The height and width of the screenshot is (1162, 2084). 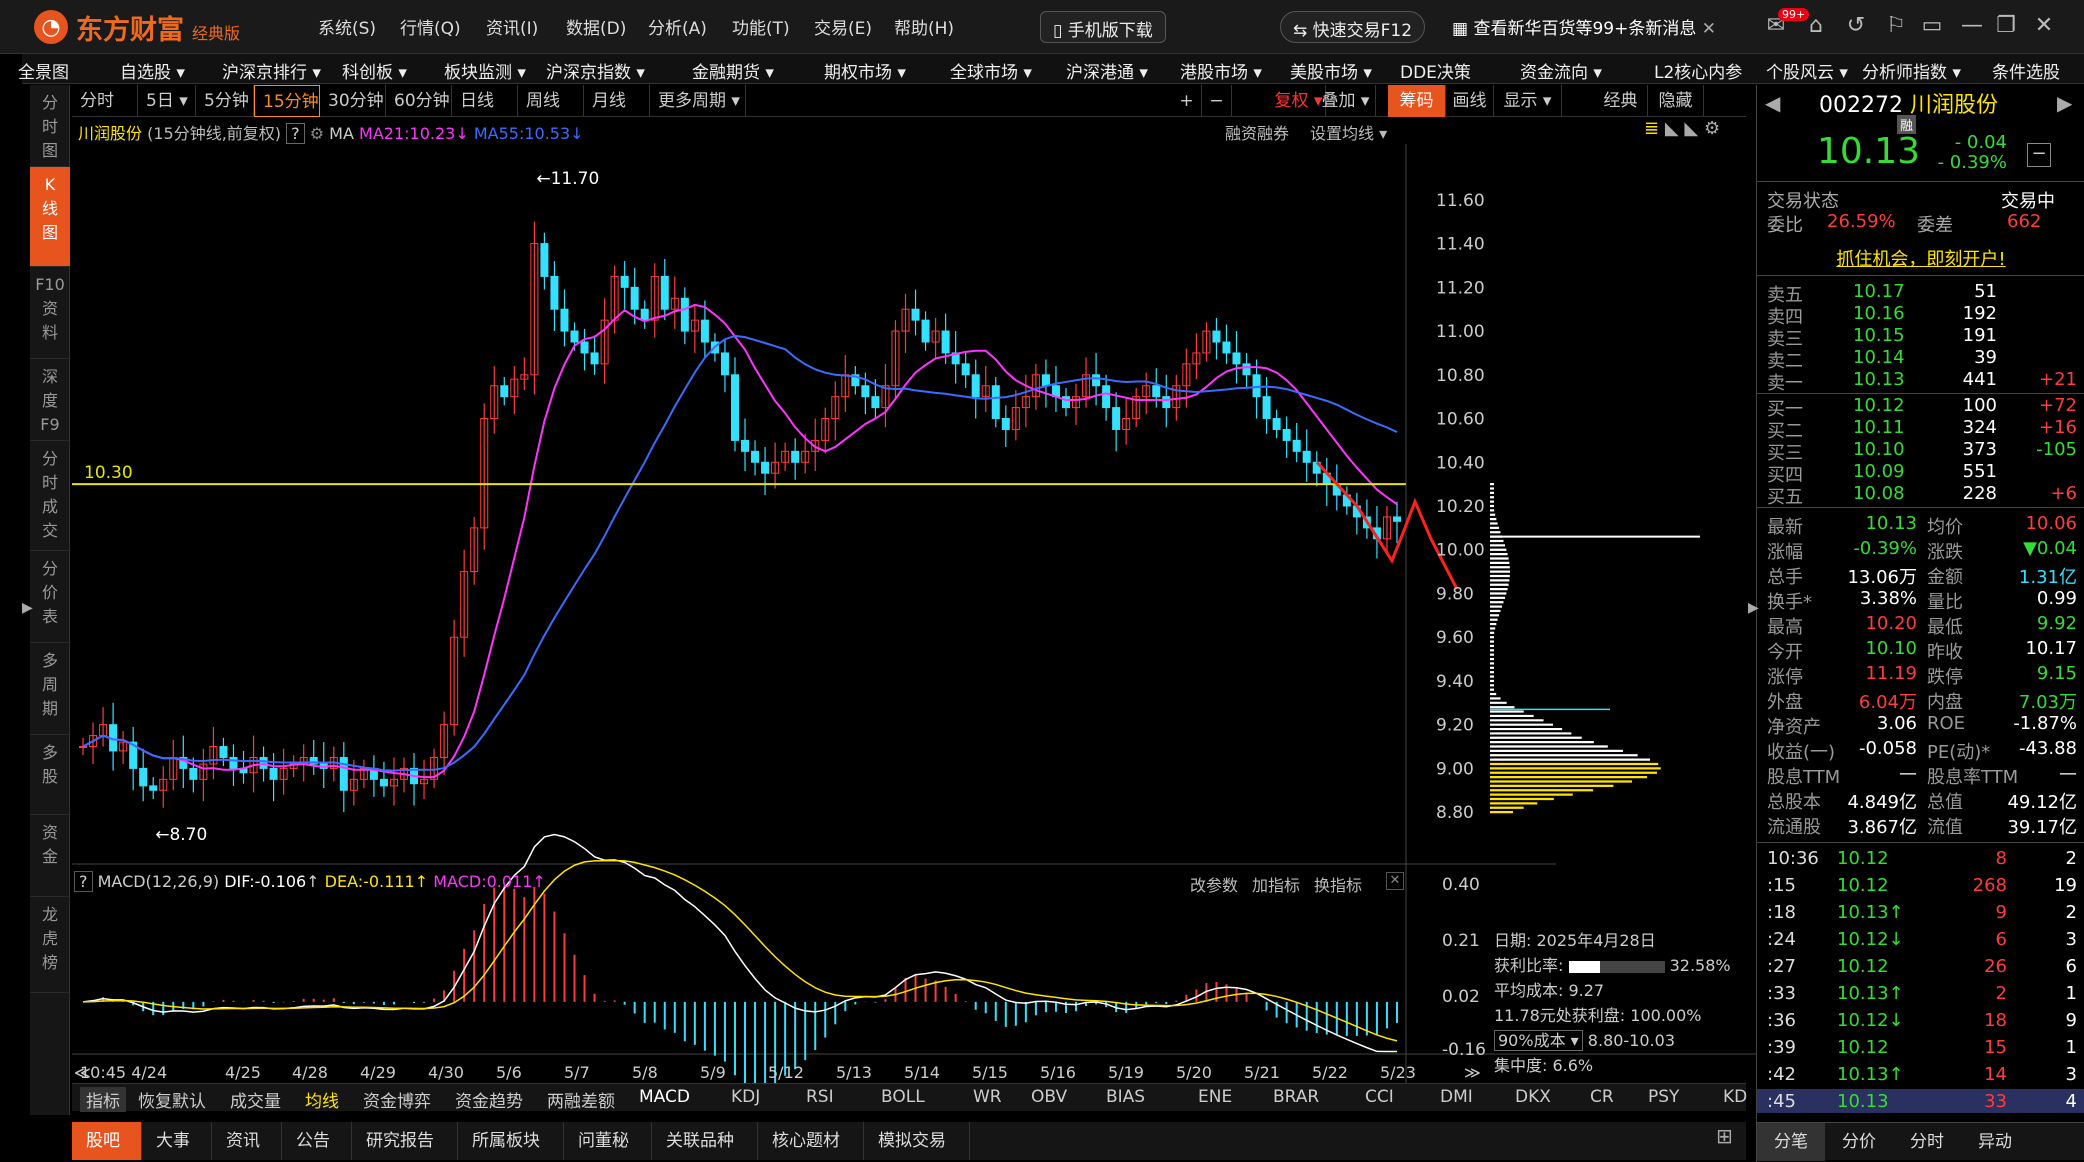 What do you see at coordinates (1561, 70) in the screenshot?
I see `nav-item-13: 资金流向 ▾` at bounding box center [1561, 70].